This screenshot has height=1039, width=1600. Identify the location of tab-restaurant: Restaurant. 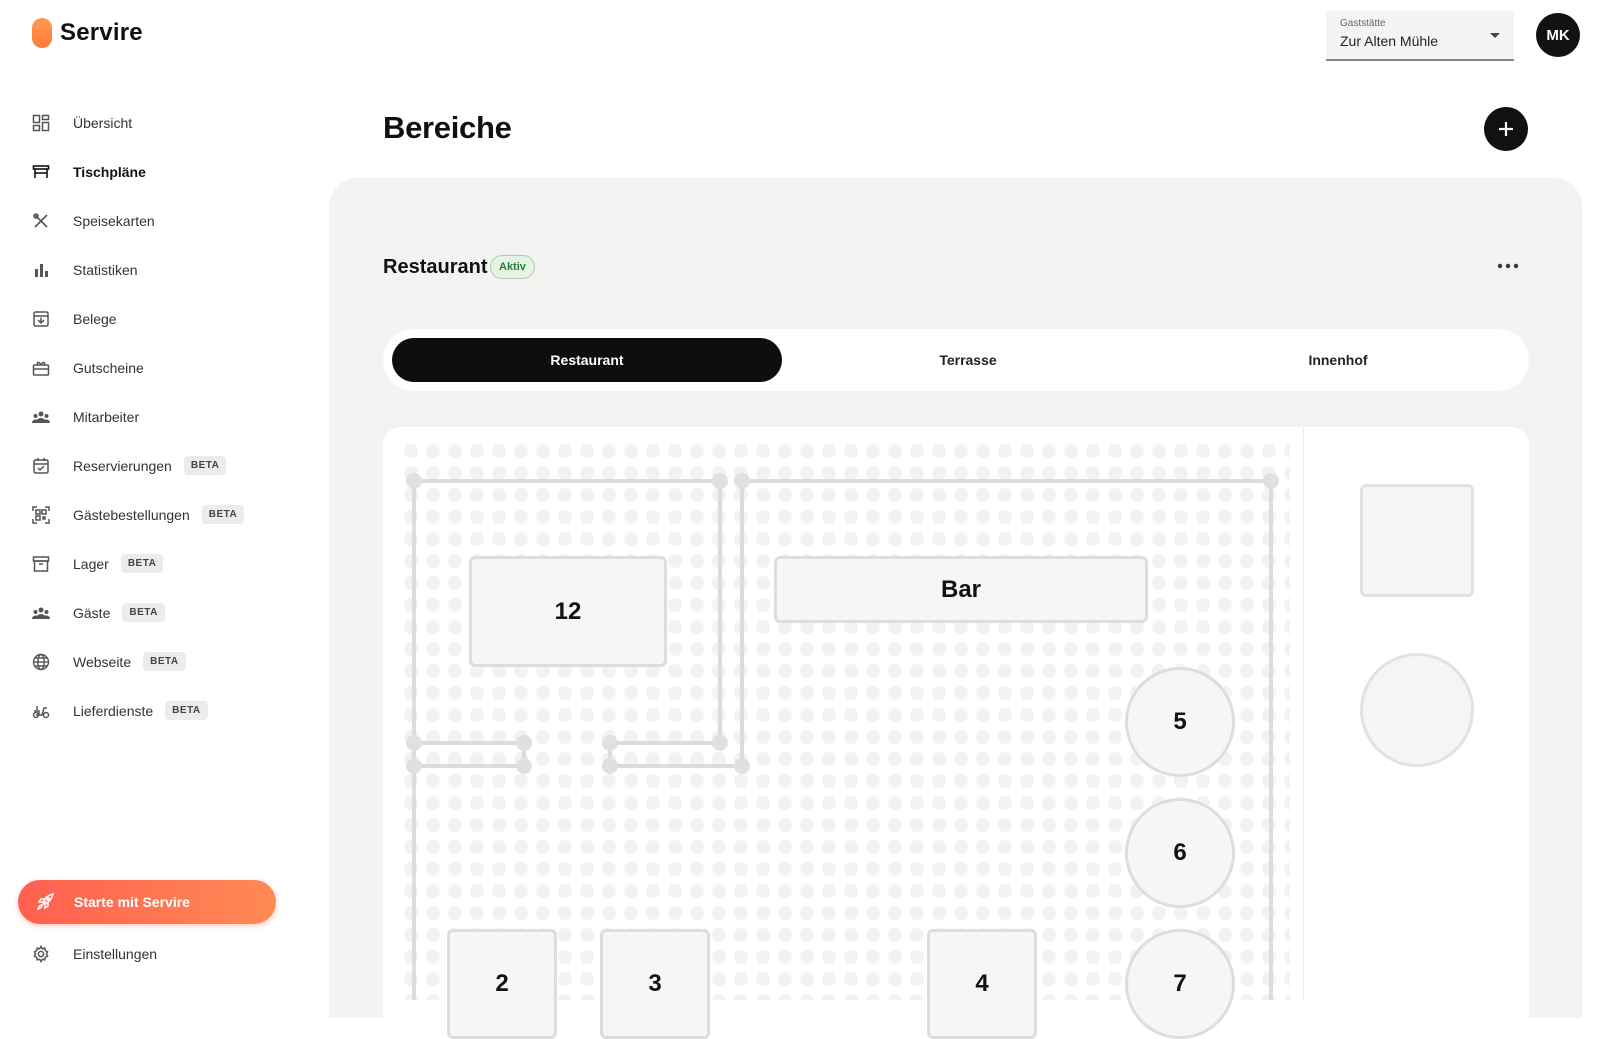
(587, 360).